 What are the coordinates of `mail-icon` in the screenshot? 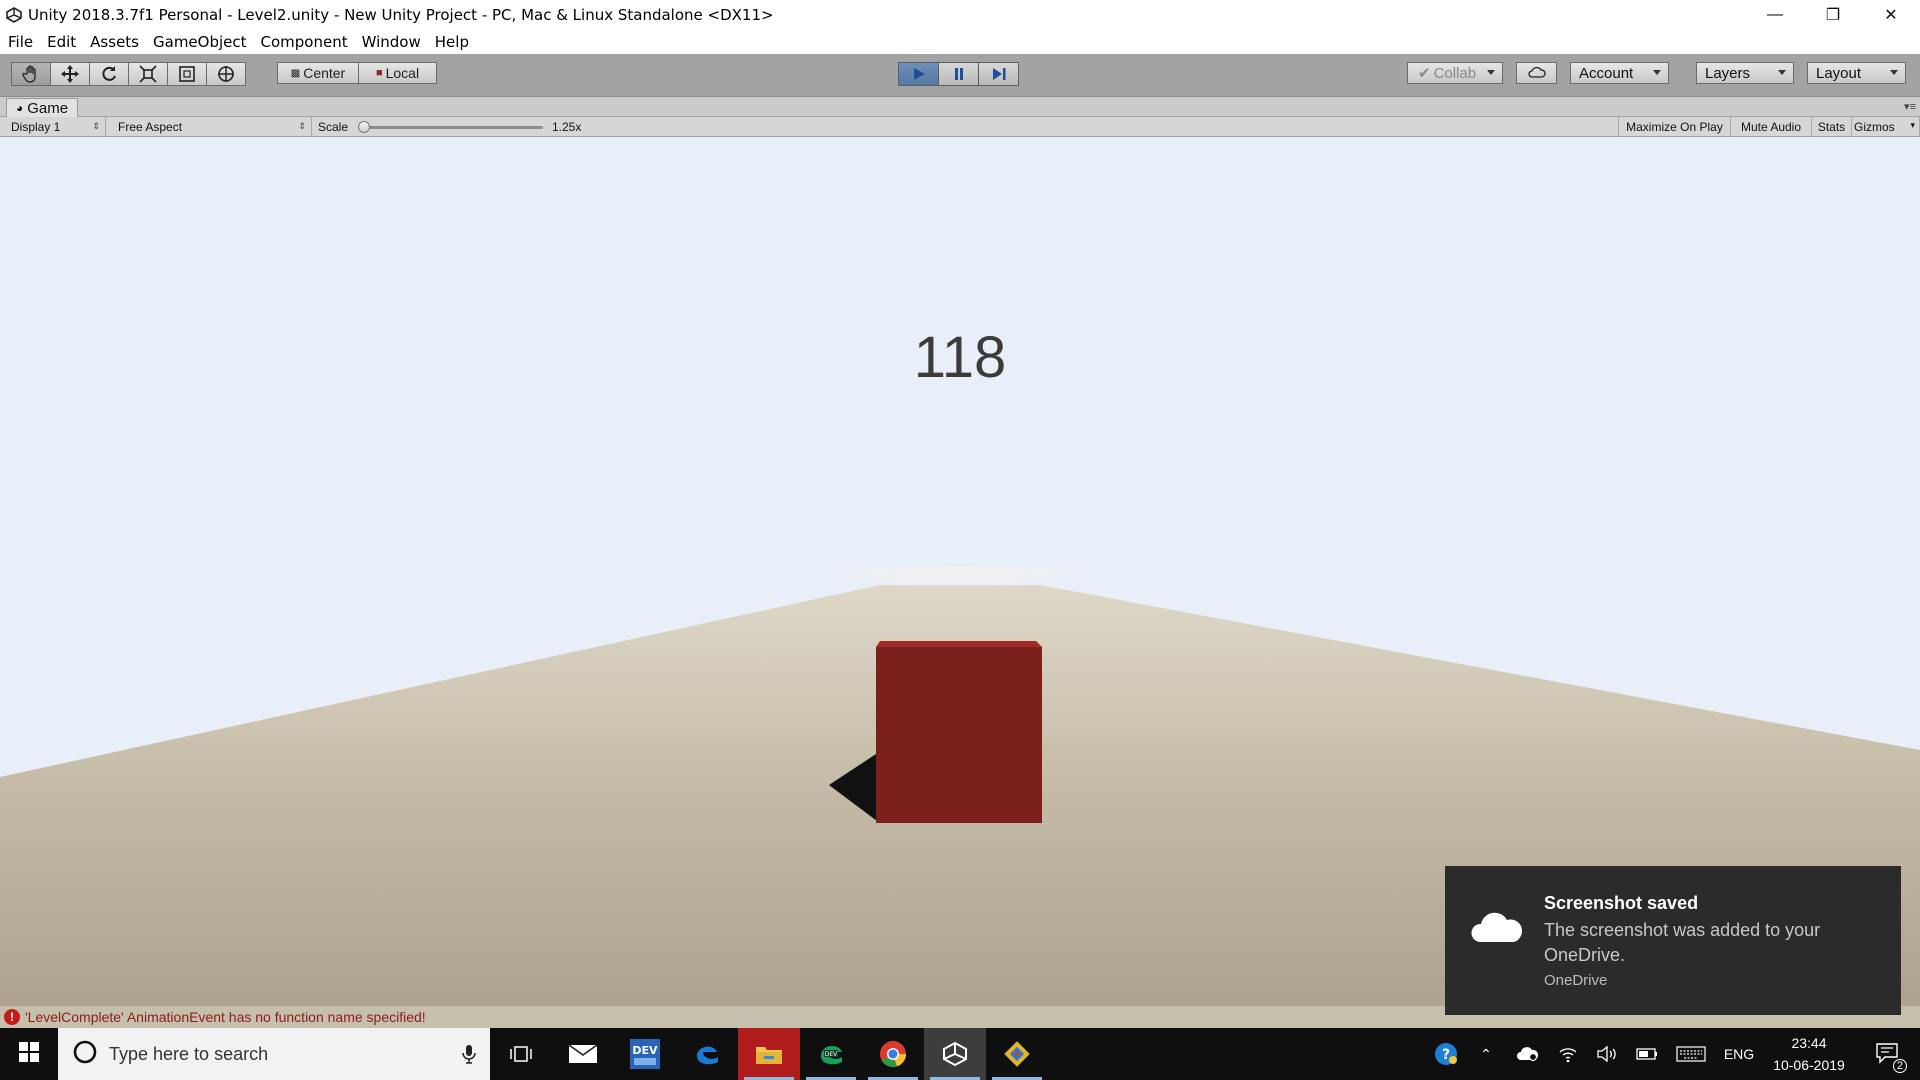 It's located at (583, 1054).